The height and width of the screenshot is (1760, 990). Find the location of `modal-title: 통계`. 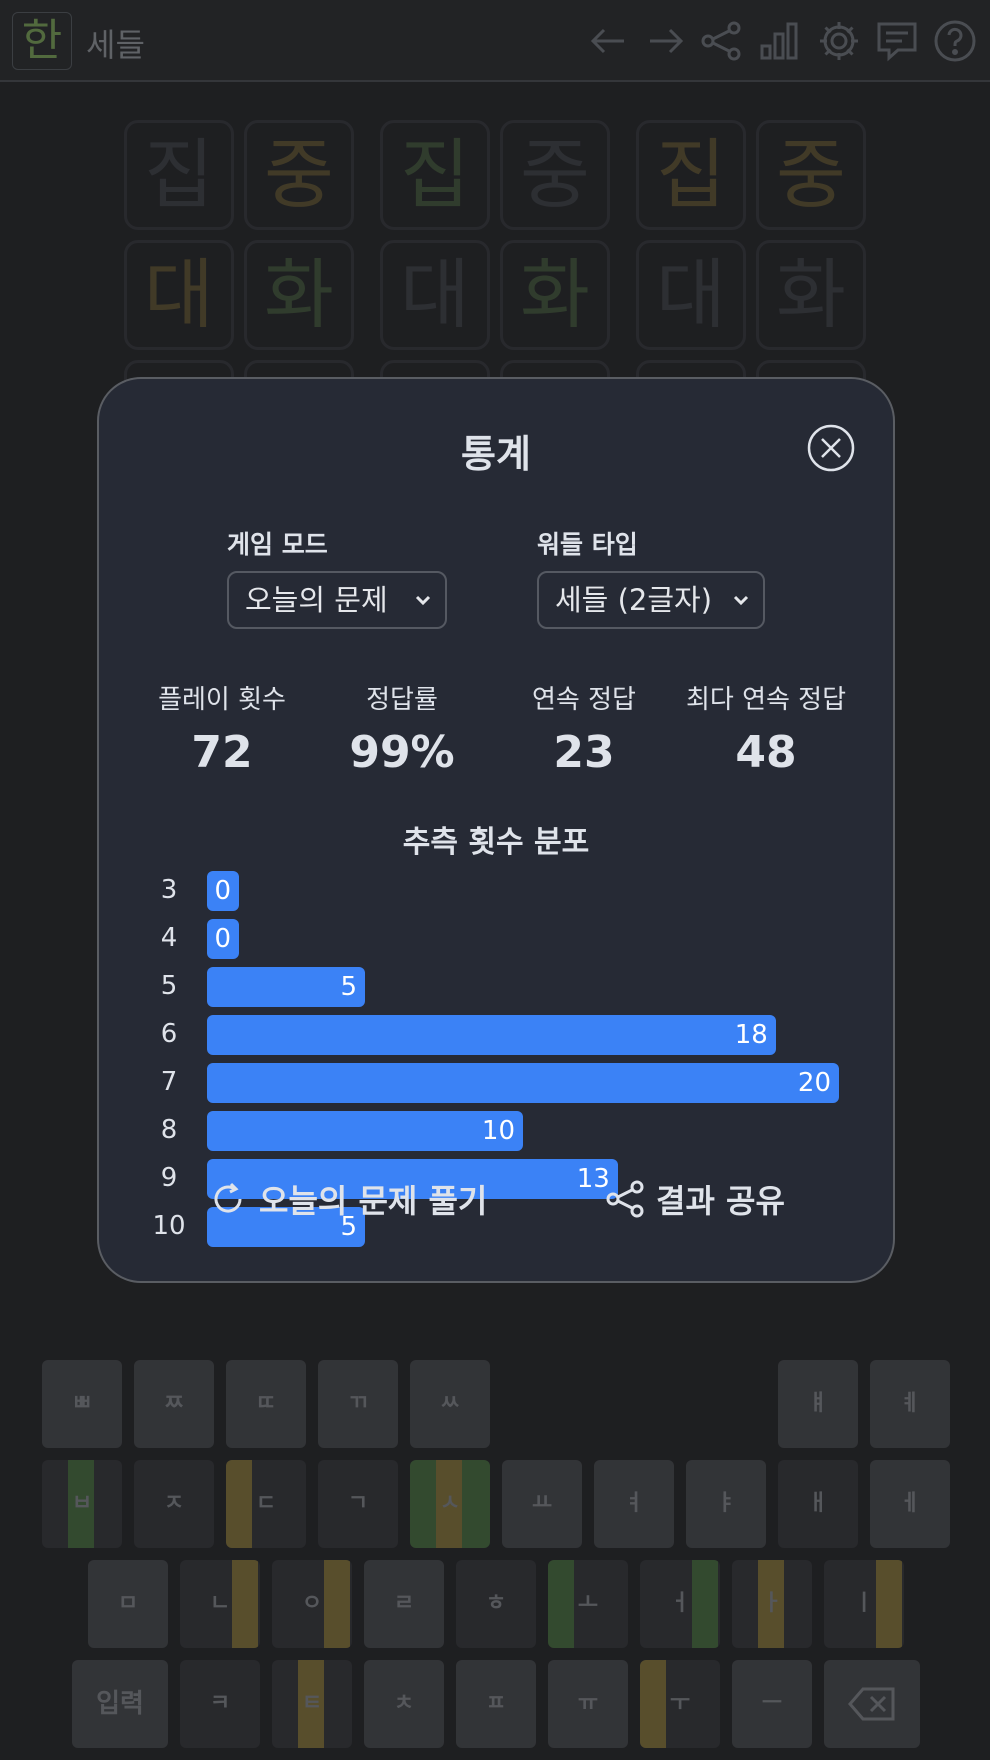

modal-title: 통계 is located at coordinates (496, 454).